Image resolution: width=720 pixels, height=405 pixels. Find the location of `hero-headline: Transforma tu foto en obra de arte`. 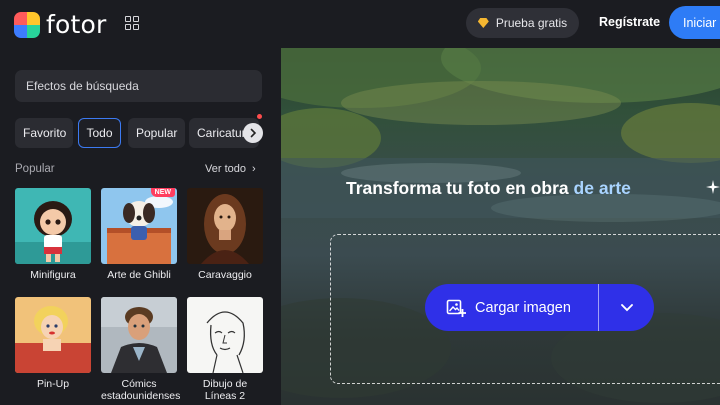

hero-headline: Transforma tu foto en obra de arte is located at coordinates (488, 188).